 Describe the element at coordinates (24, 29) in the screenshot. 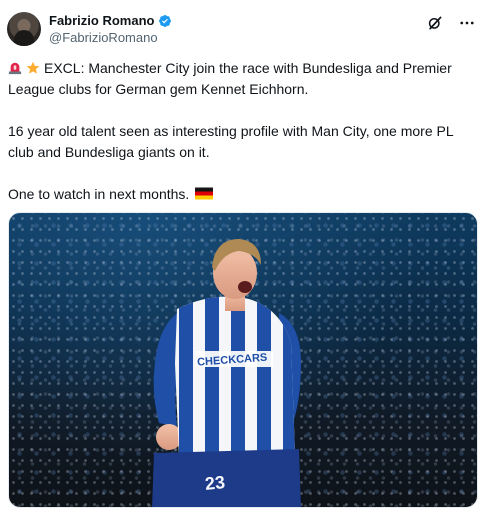

I see `avatar` at that location.